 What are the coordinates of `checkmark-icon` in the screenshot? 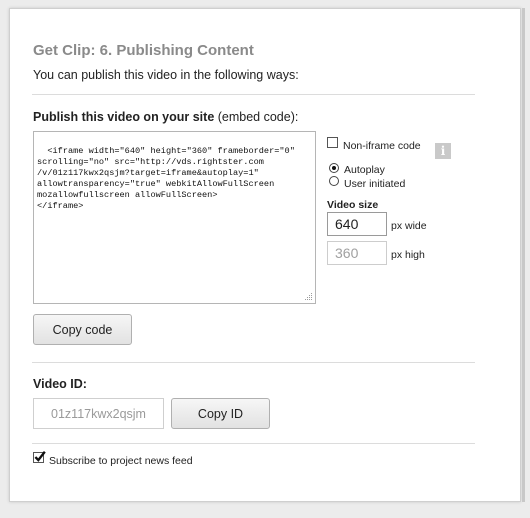 It's located at (40, 456).